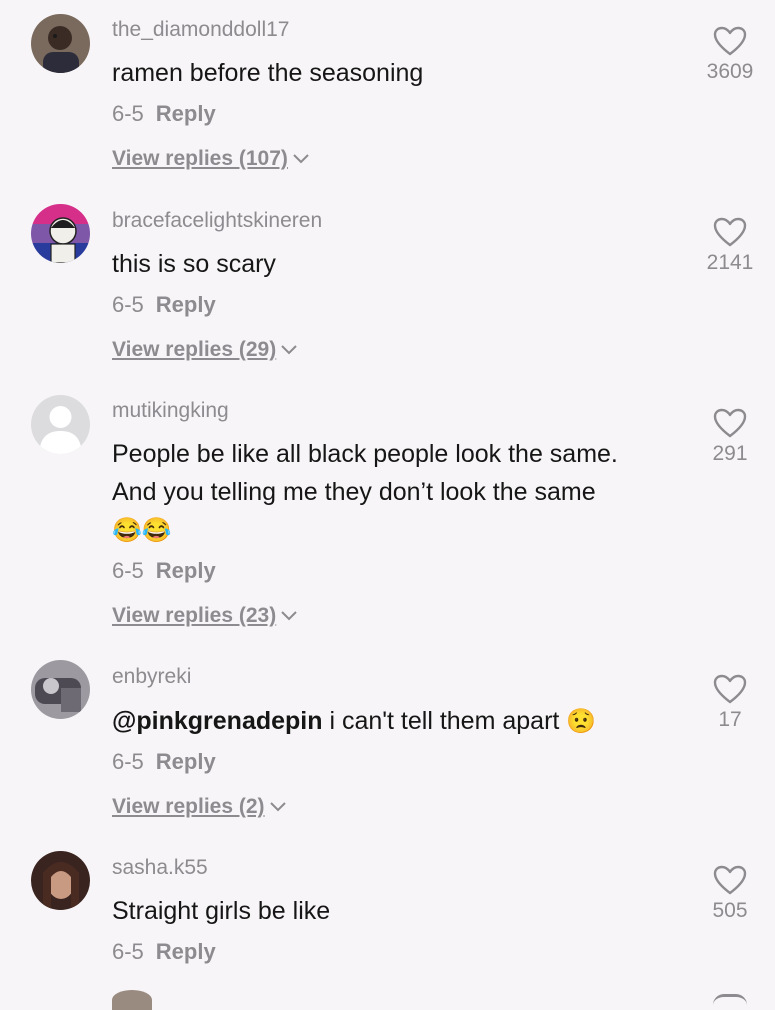 This screenshot has width=775, height=1010. I want to click on view-replies-button: View replies (23), so click(205, 616).